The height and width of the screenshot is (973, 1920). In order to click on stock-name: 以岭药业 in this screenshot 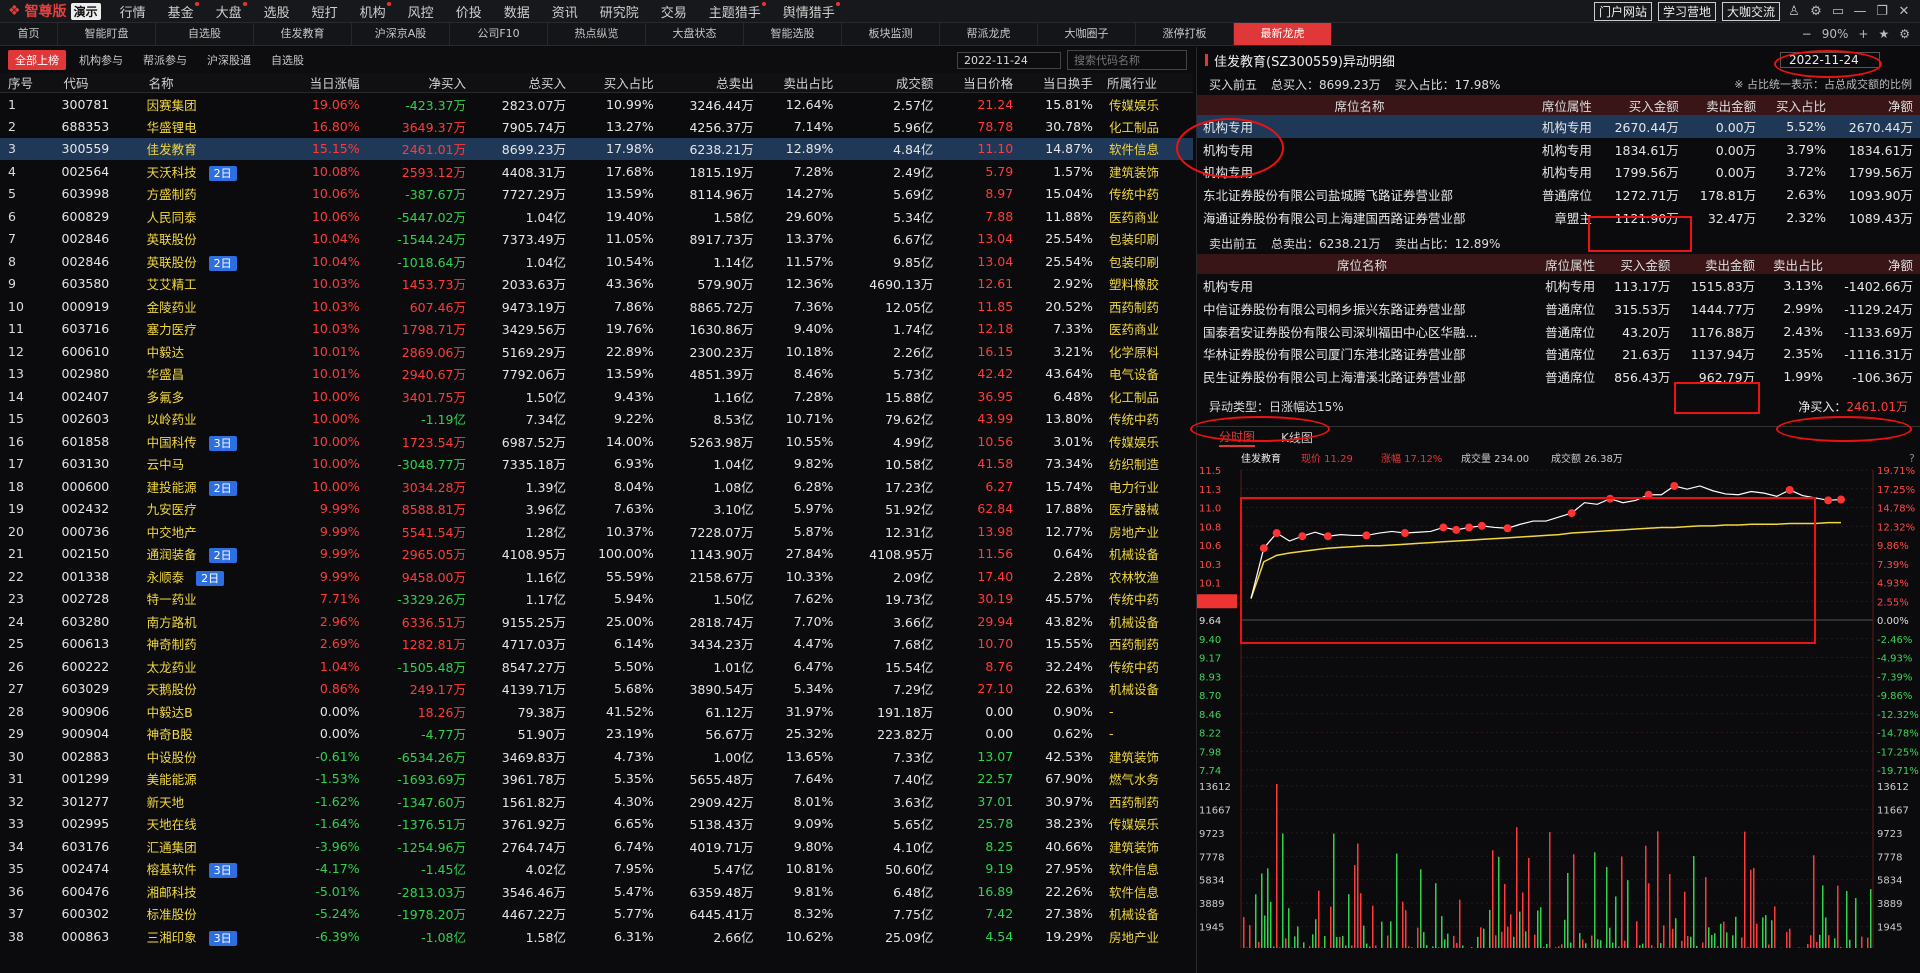, I will do `click(213, 419)`.